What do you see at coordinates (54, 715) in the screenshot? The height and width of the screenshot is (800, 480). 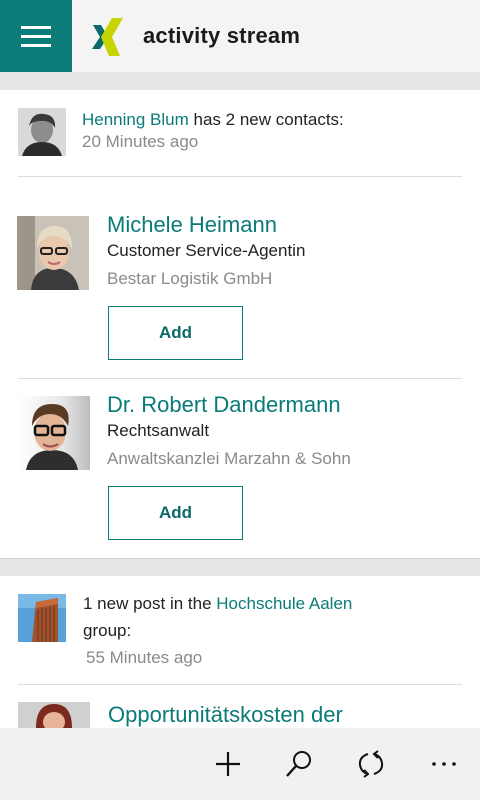 I see `avatar-post-author` at bounding box center [54, 715].